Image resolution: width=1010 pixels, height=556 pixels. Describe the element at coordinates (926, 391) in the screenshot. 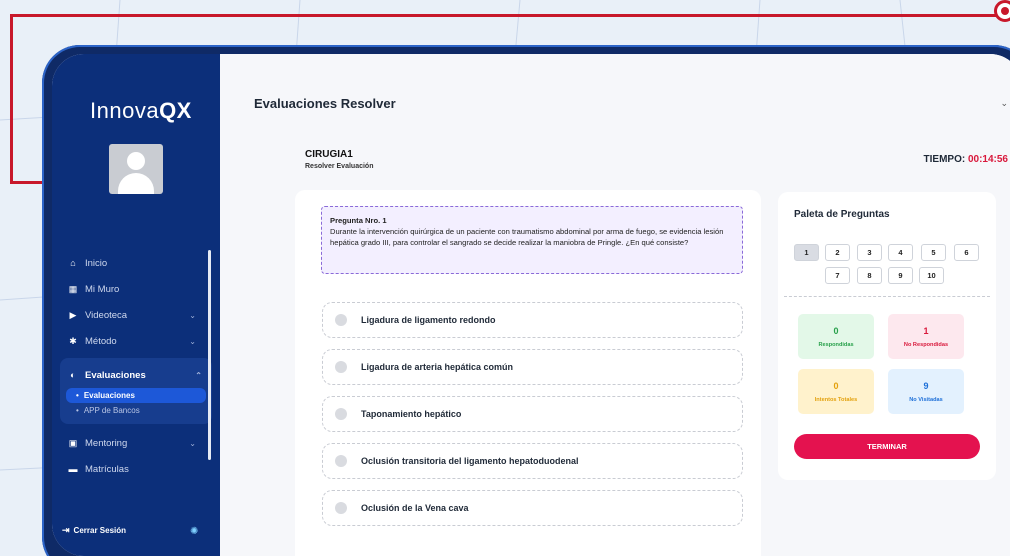

I see `stat-no-visitadas: 9 No Visitadas` at that location.